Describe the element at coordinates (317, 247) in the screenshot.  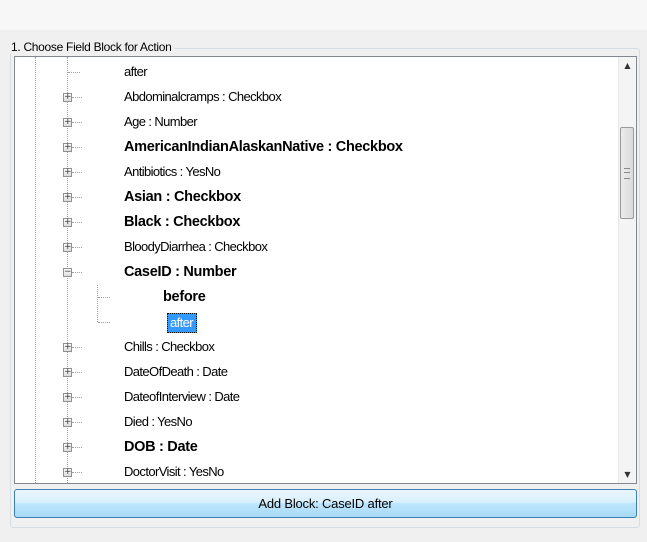
I see `tree-node: BloodyDiarrhea : Checkbox` at that location.